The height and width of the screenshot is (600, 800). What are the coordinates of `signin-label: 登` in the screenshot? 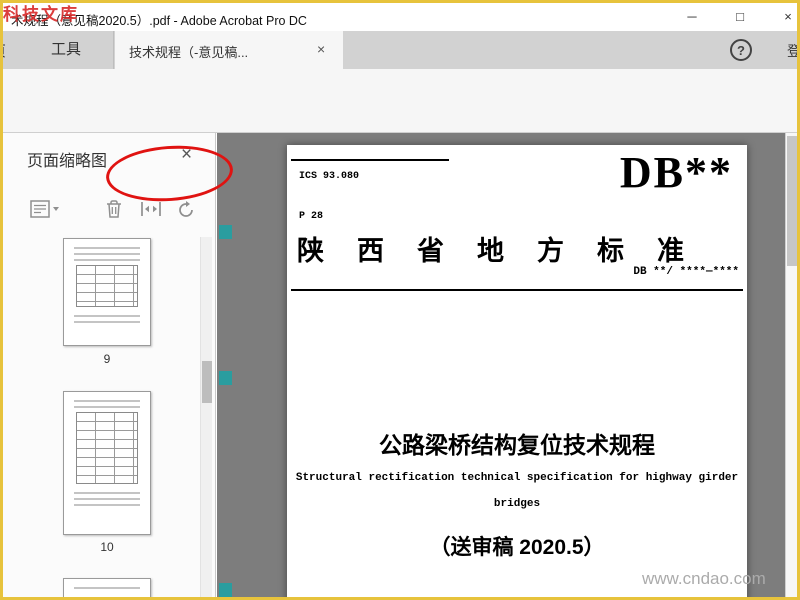 It's located at (792, 51).